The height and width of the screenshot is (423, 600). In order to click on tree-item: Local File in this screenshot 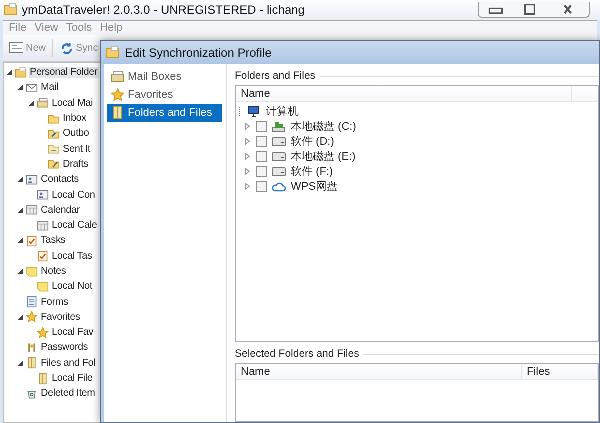, I will do `click(72, 378)`.